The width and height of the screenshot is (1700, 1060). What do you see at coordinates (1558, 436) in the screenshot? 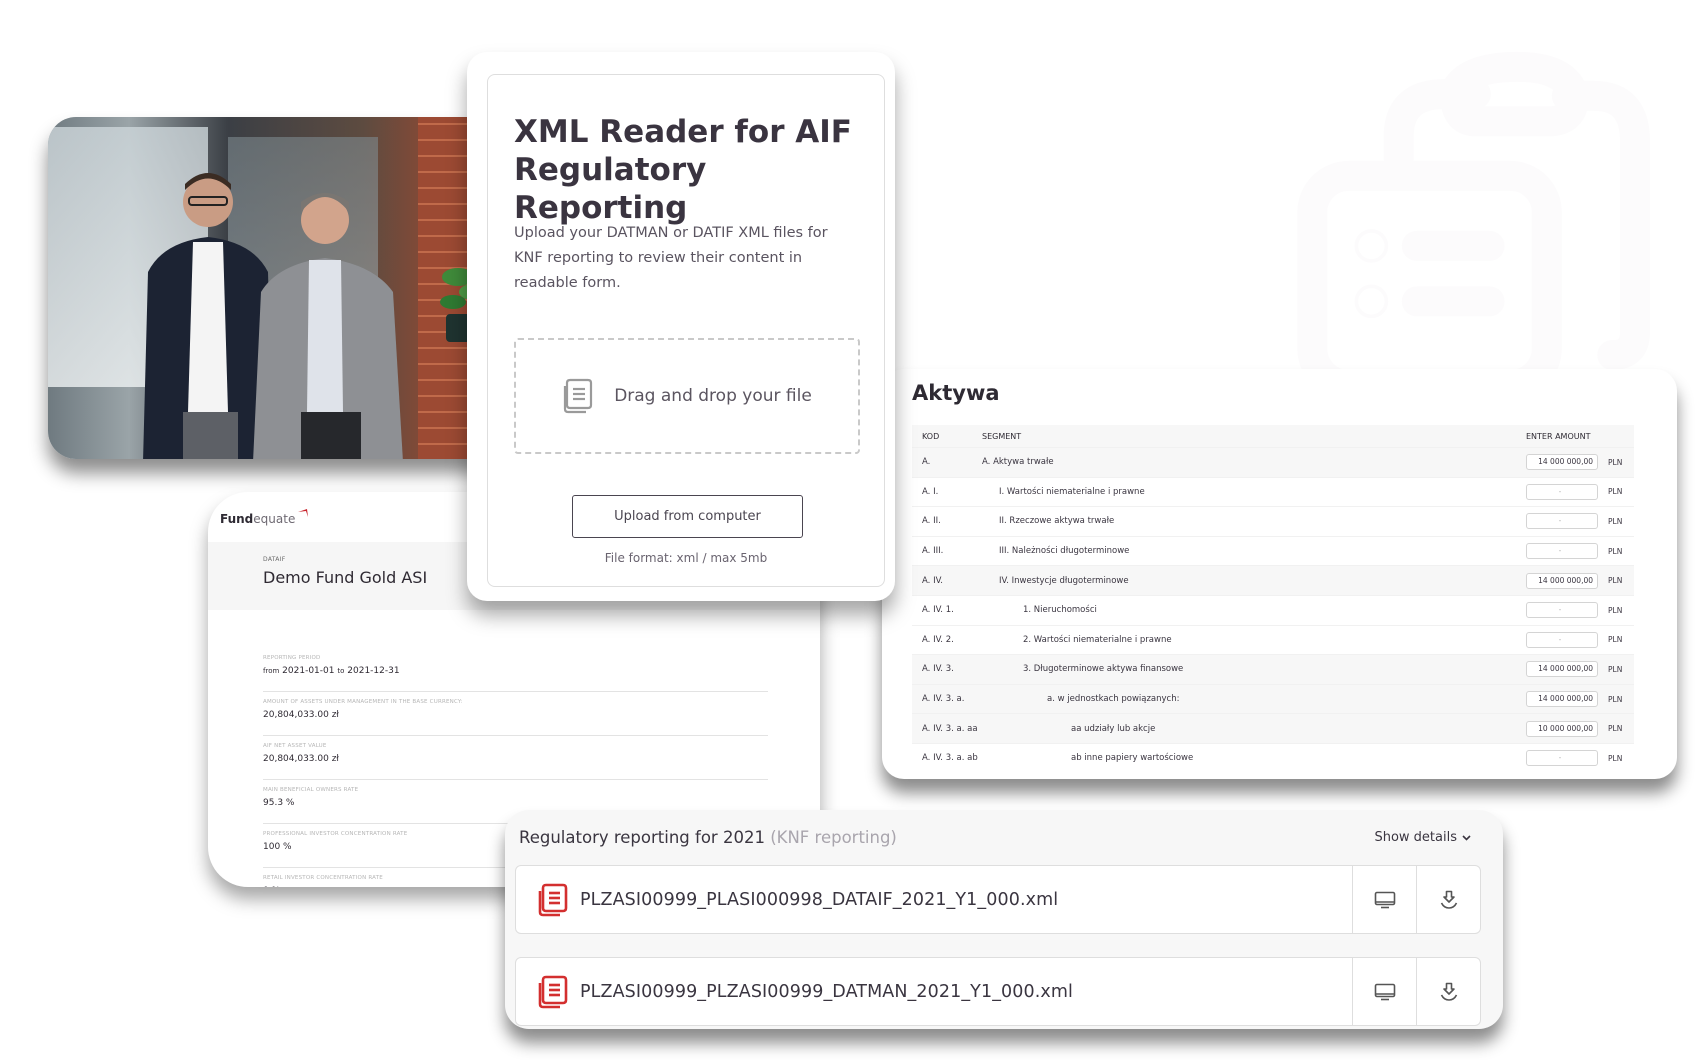
I see `column-header-amount: ENTER AMOUNT` at bounding box center [1558, 436].